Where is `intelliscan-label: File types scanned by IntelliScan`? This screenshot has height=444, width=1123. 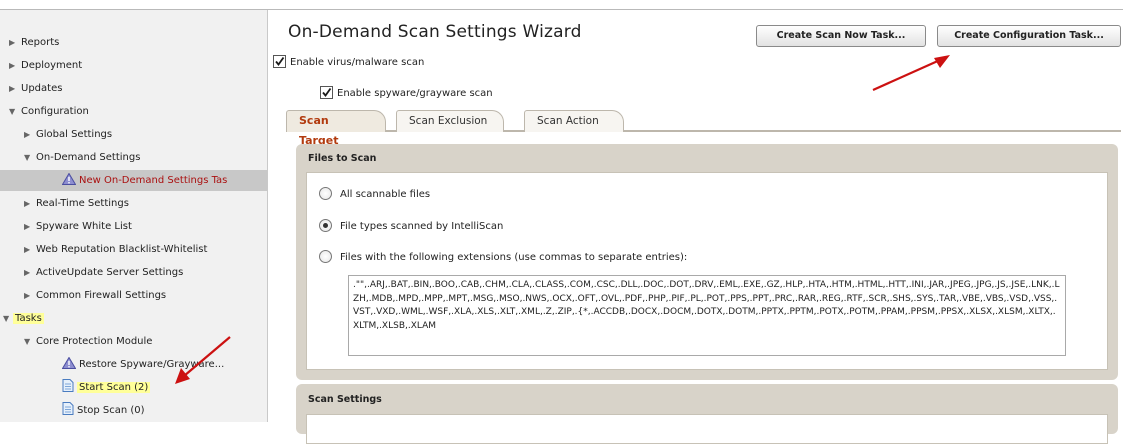
intelliscan-label: File types scanned by IntelliScan is located at coordinates (422, 226).